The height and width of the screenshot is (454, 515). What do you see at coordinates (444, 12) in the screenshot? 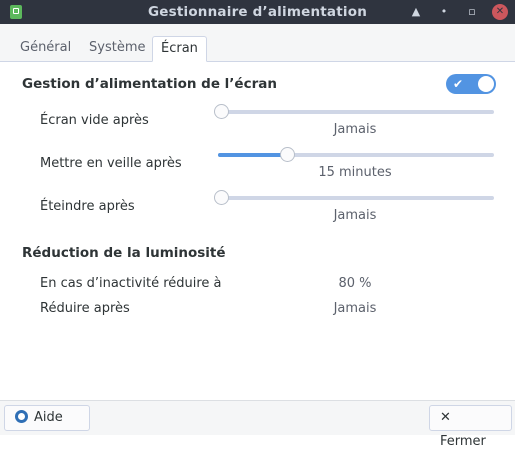
I see `minimize-button: •` at bounding box center [444, 12].